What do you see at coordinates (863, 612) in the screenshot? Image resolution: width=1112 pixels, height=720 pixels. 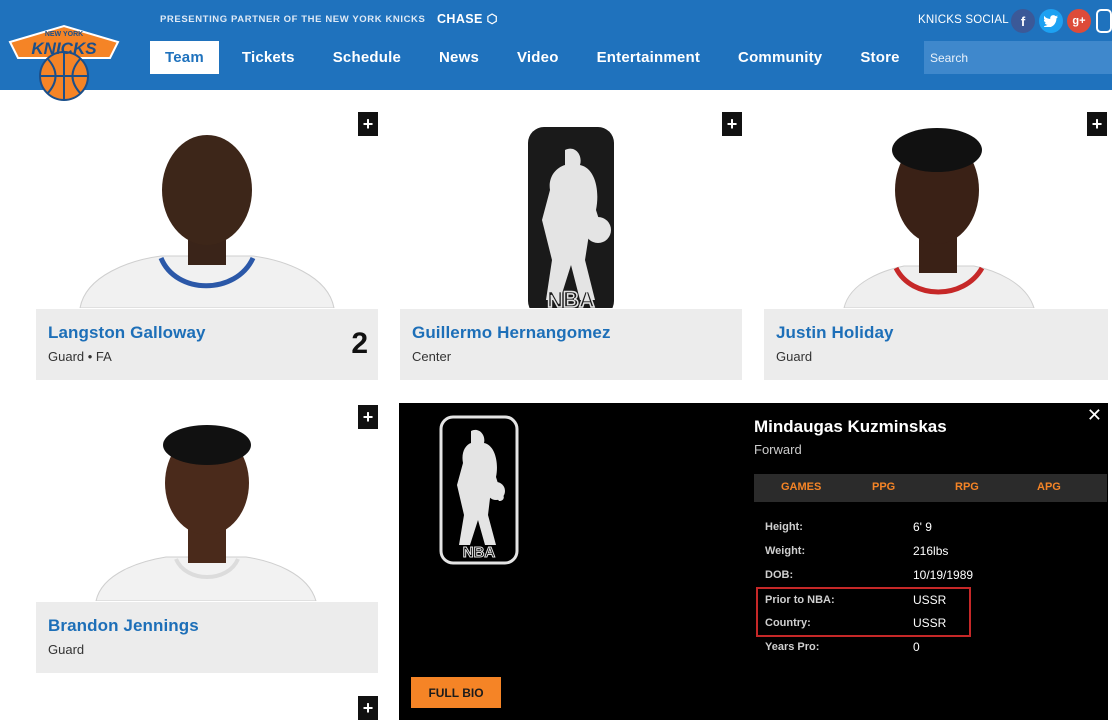 I see `highlight-box` at bounding box center [863, 612].